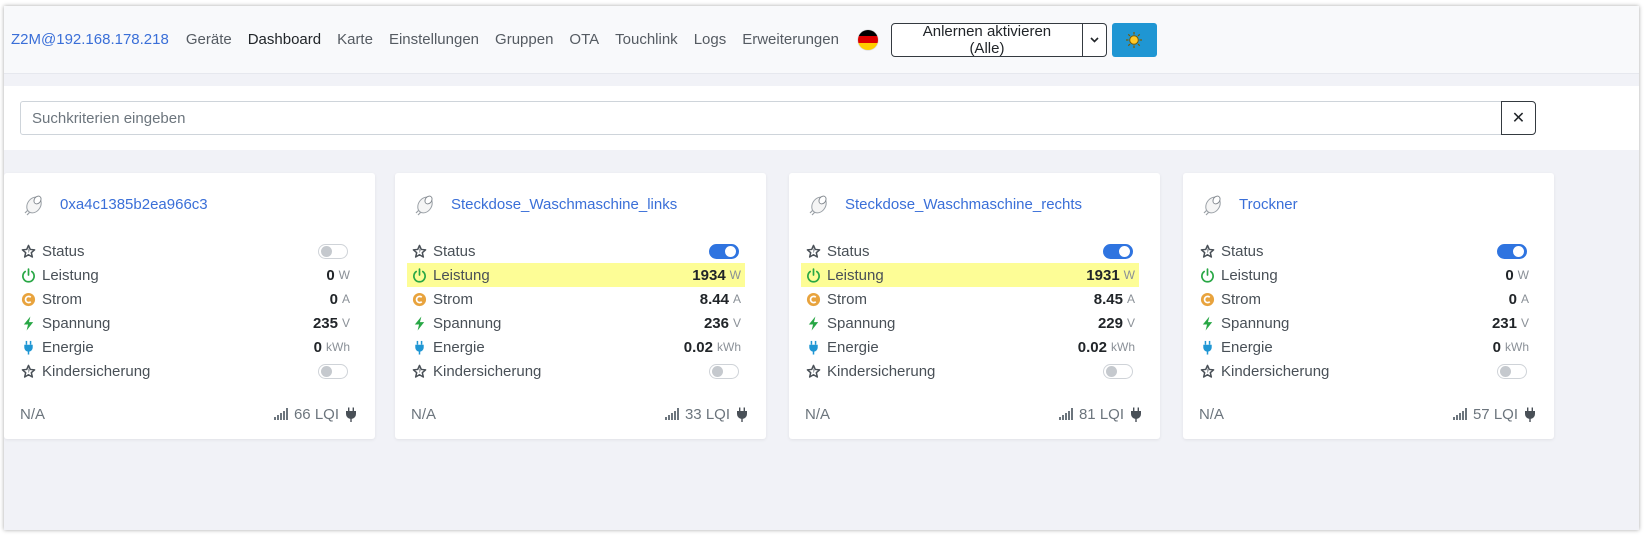 This screenshot has height=539, width=1647. Describe the element at coordinates (134, 204) in the screenshot. I see `device-name-link: 0xa4c1385b2ea966c3` at that location.